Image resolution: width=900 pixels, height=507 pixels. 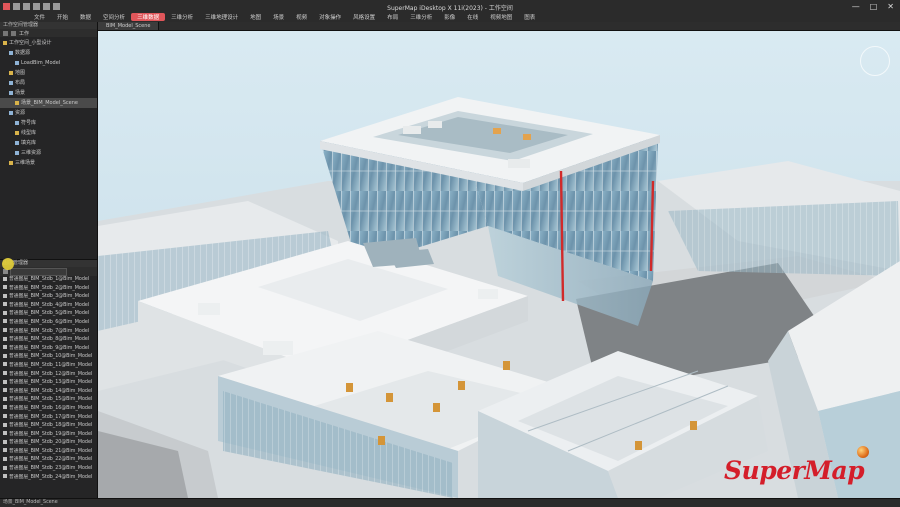 I want to click on navigation-compass, so click(x=875, y=61).